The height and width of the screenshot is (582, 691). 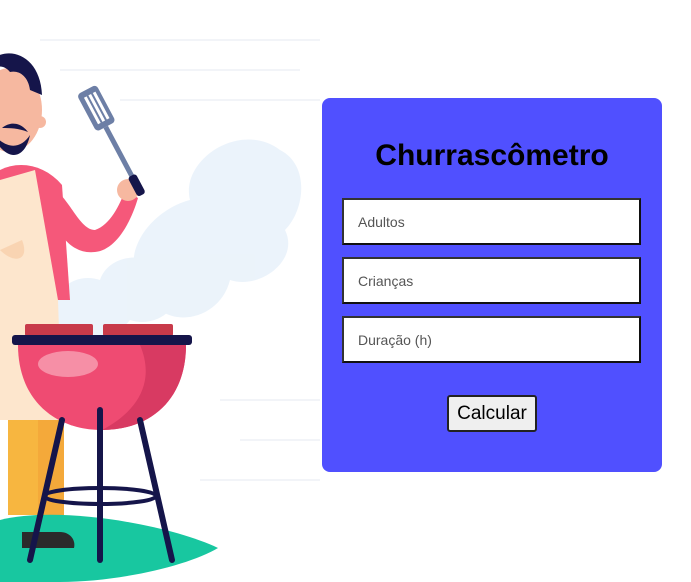 I want to click on page-title: Churrascômetro, so click(x=492, y=155).